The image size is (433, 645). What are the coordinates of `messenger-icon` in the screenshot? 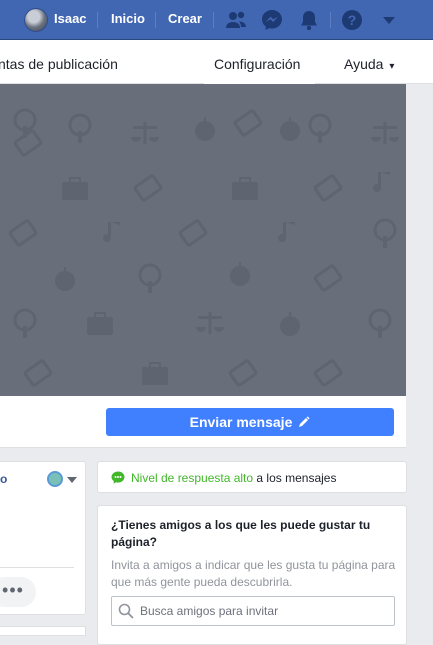 It's located at (272, 20).